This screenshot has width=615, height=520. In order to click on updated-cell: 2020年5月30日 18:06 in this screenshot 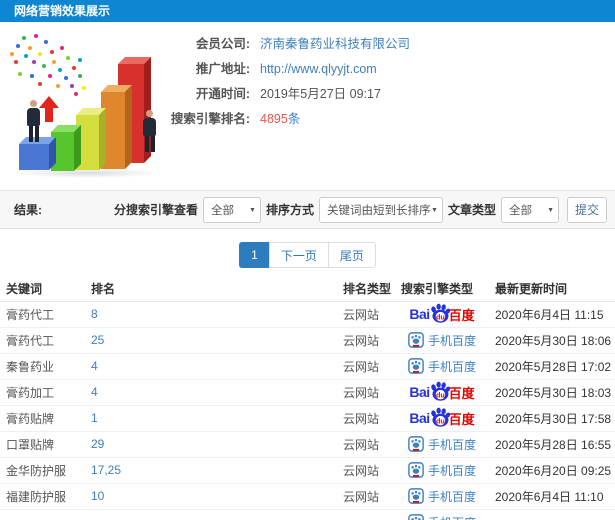, I will do `click(552, 340)`.